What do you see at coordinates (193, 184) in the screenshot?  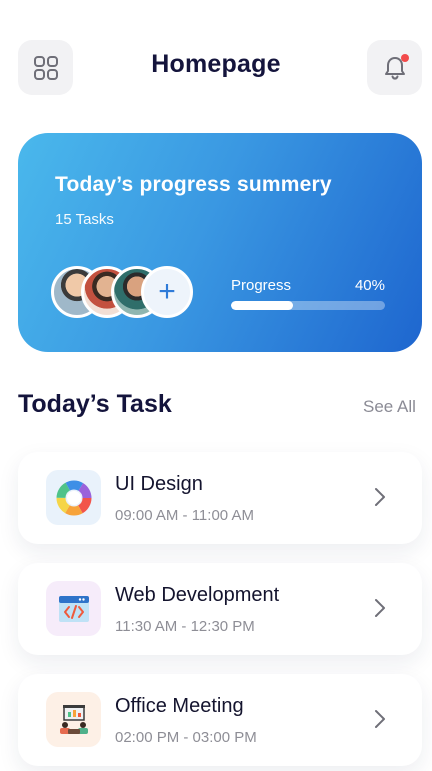 I see `summary-title: Today’s progress summery` at bounding box center [193, 184].